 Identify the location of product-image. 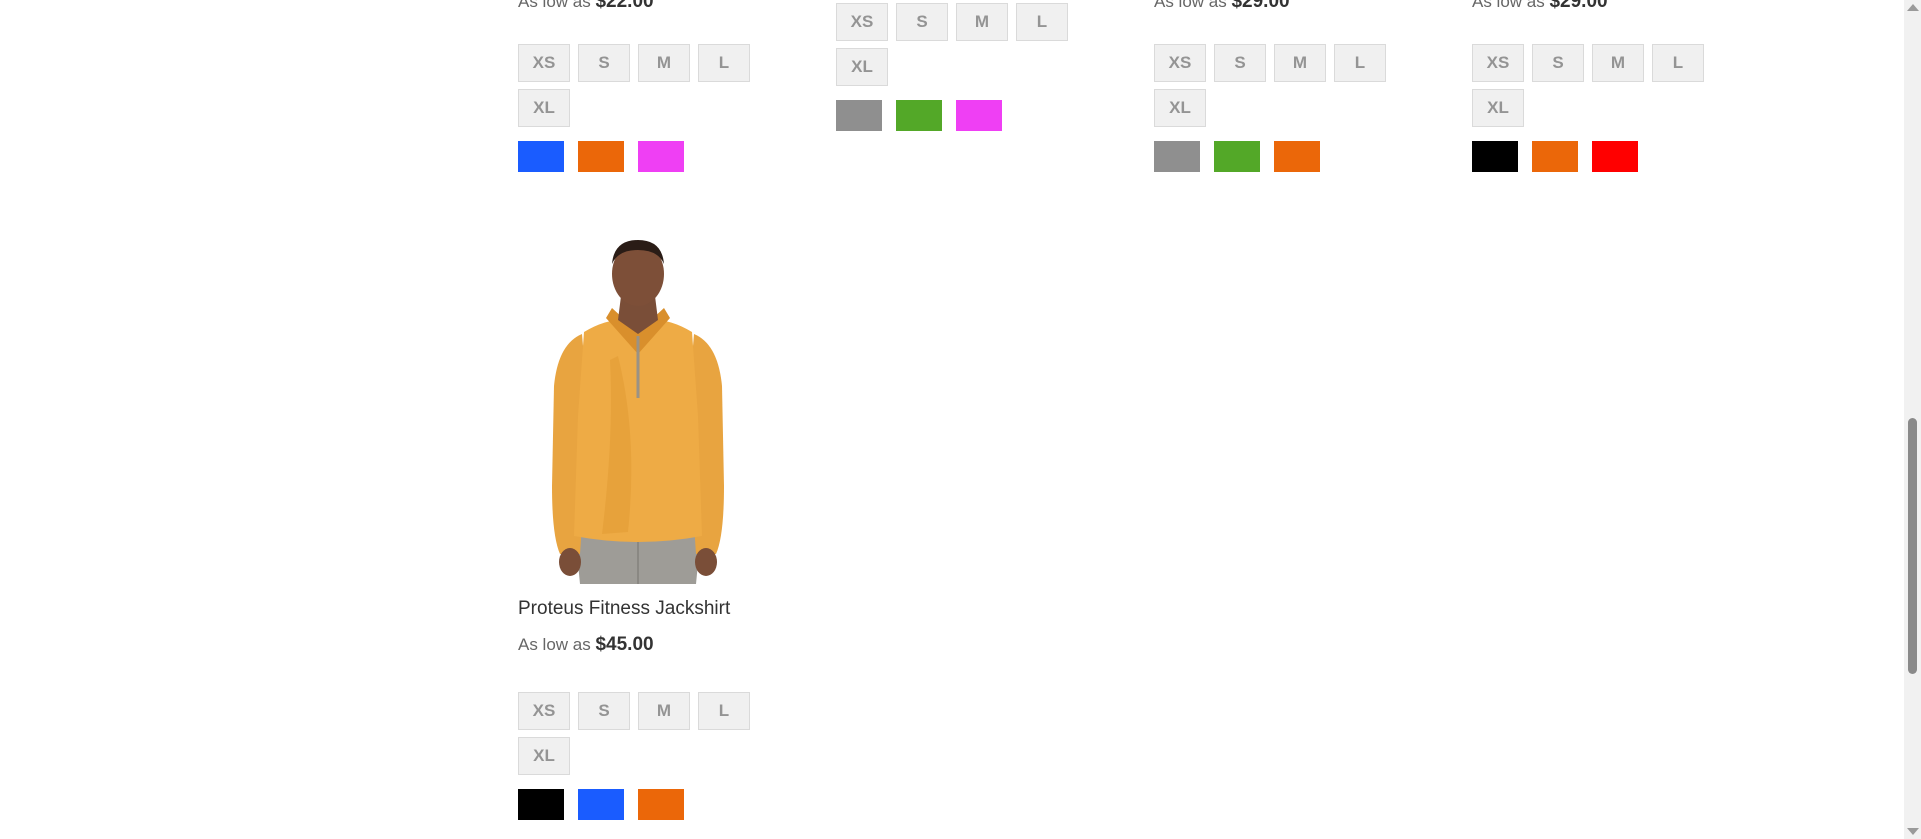
(638, 410).